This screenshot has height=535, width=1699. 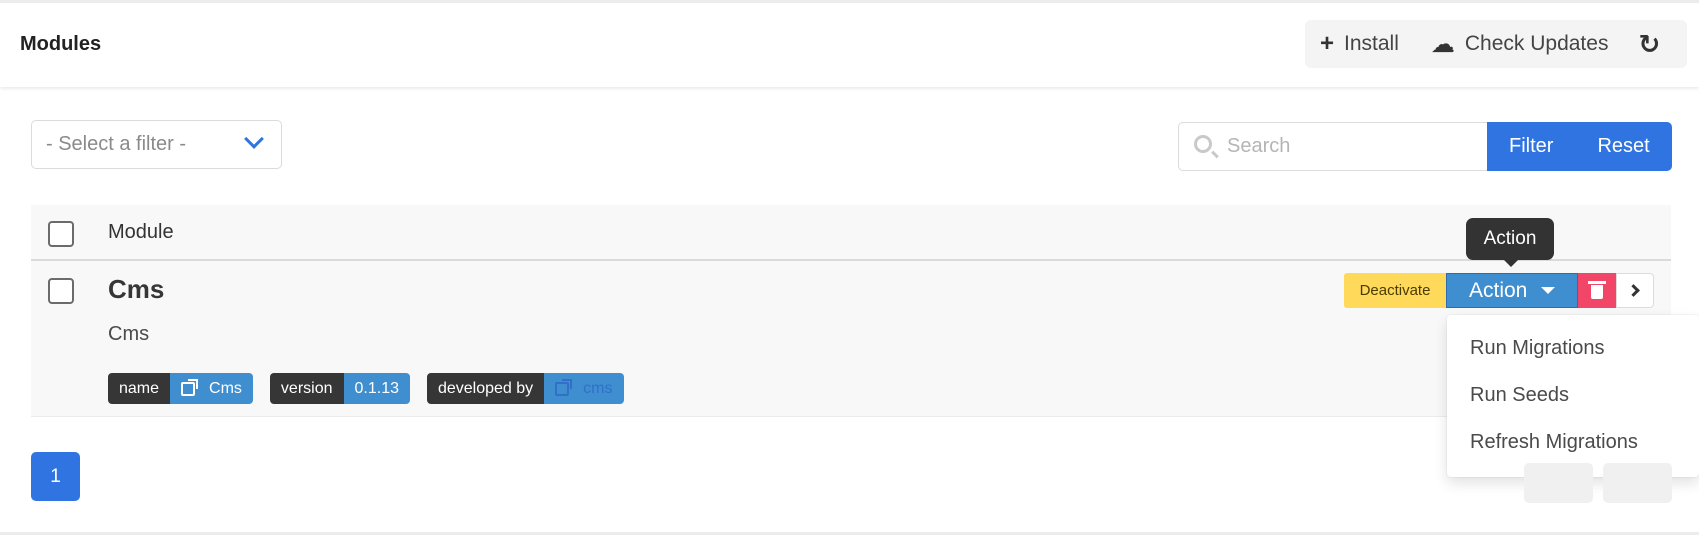 What do you see at coordinates (1637, 483) in the screenshot?
I see `pagination-next` at bounding box center [1637, 483].